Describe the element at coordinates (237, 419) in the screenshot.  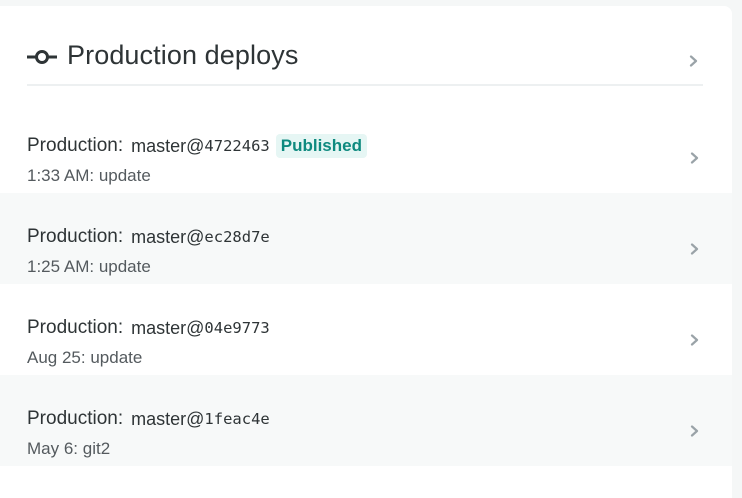
I see `deploy-sha: 1feac4e` at that location.